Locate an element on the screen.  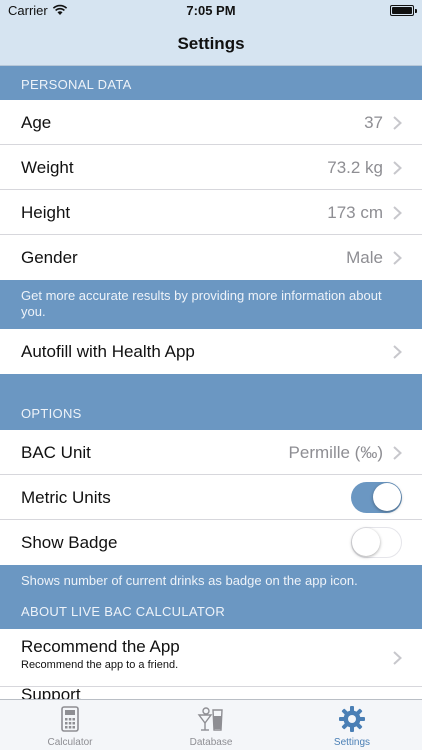
row-label: Autofill with Health App is located at coordinates (108, 351).